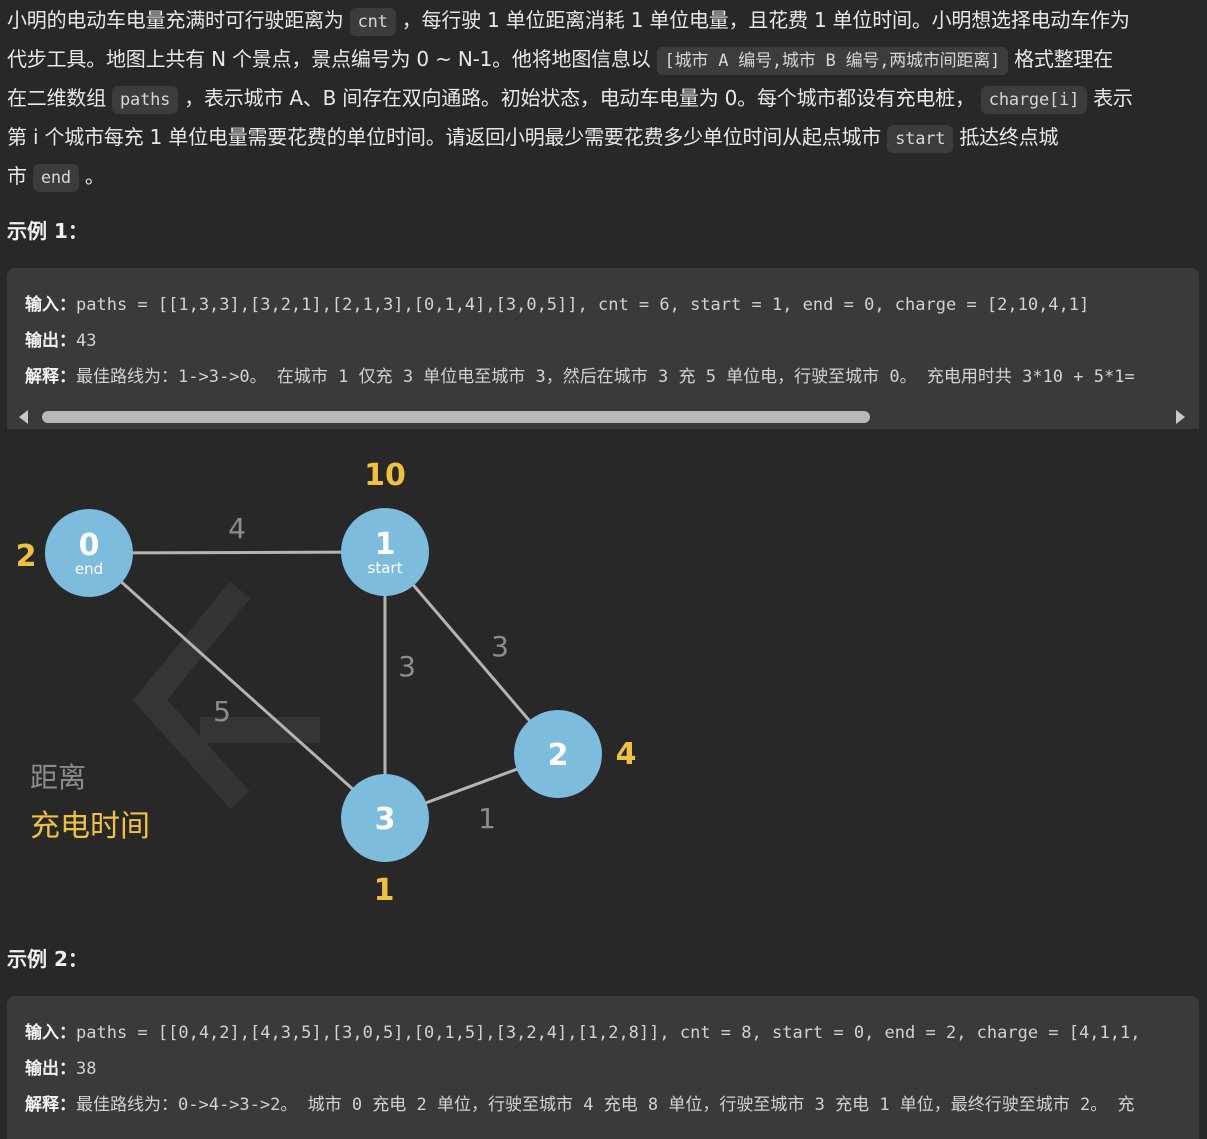 The width and height of the screenshot is (1207, 1139). Describe the element at coordinates (329, 59) in the screenshot. I see `desc-text: 代步工具。地图上共有 N 个景点，景点编号为 0 ~ N-1。他将地图信息以` at that location.